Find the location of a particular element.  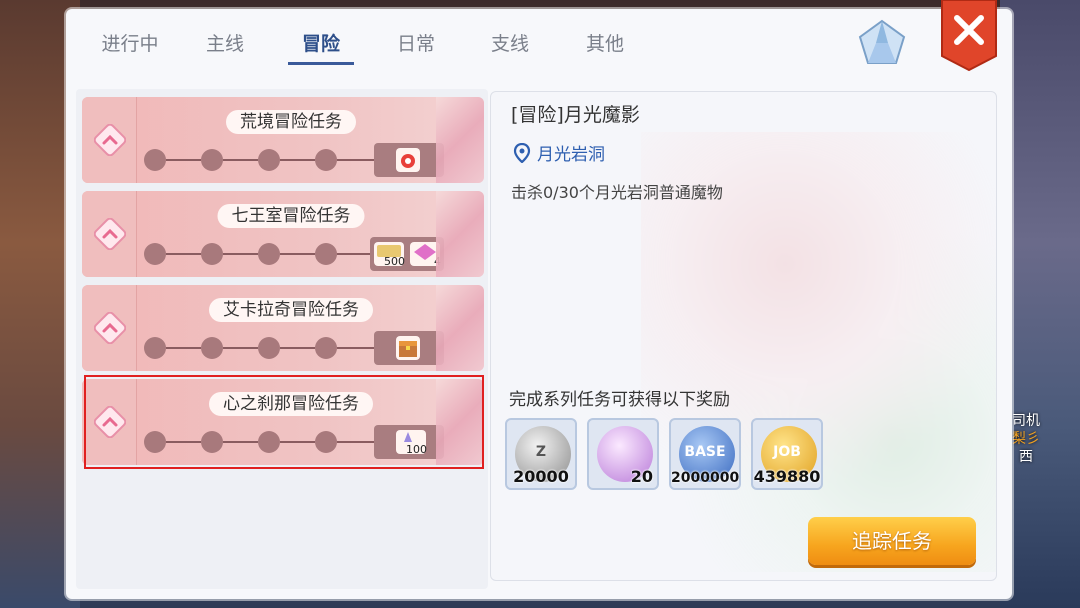

background-right-scene is located at coordinates (1040, 304).